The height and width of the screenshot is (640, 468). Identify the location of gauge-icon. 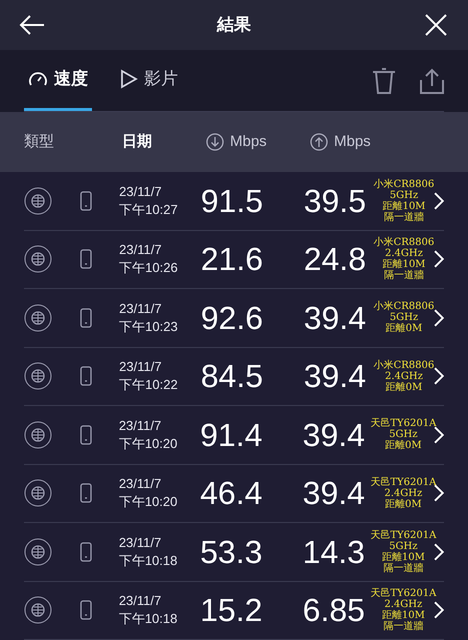
(38, 79).